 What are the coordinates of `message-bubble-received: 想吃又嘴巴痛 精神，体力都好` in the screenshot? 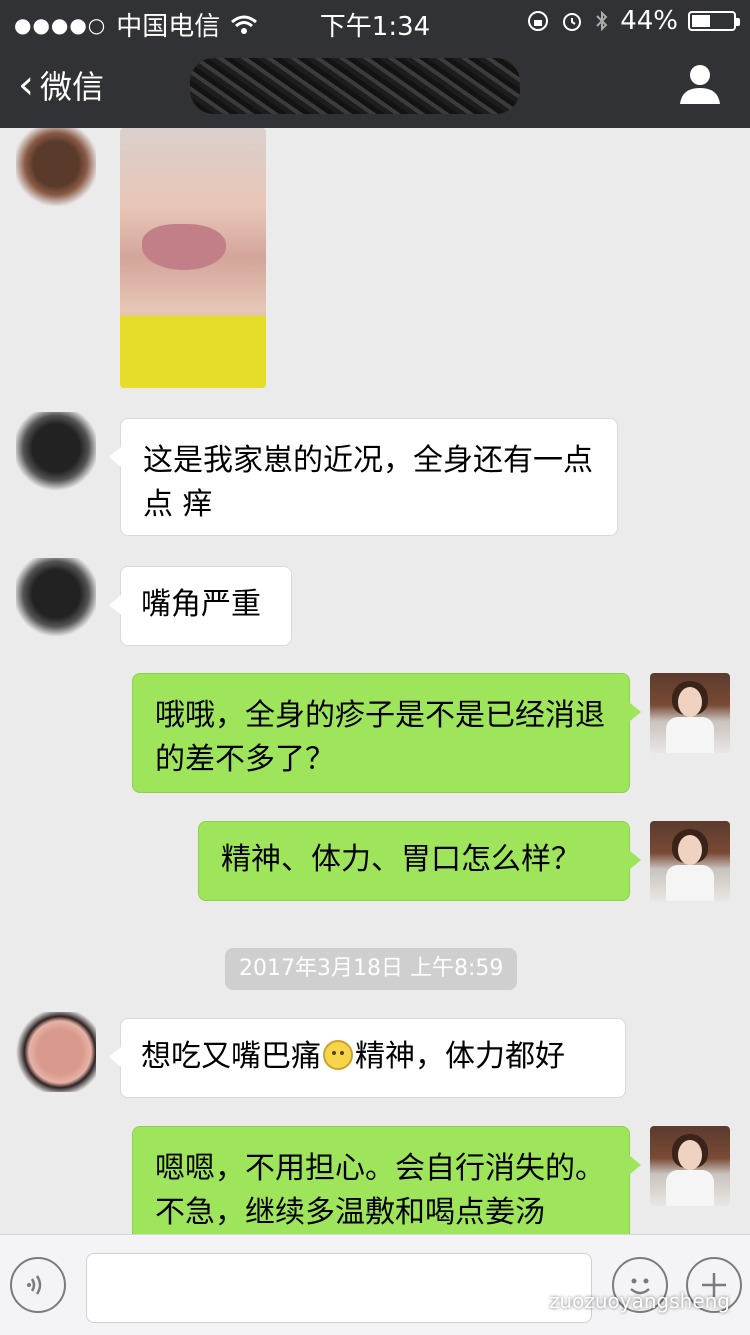 It's located at (367, 1058).